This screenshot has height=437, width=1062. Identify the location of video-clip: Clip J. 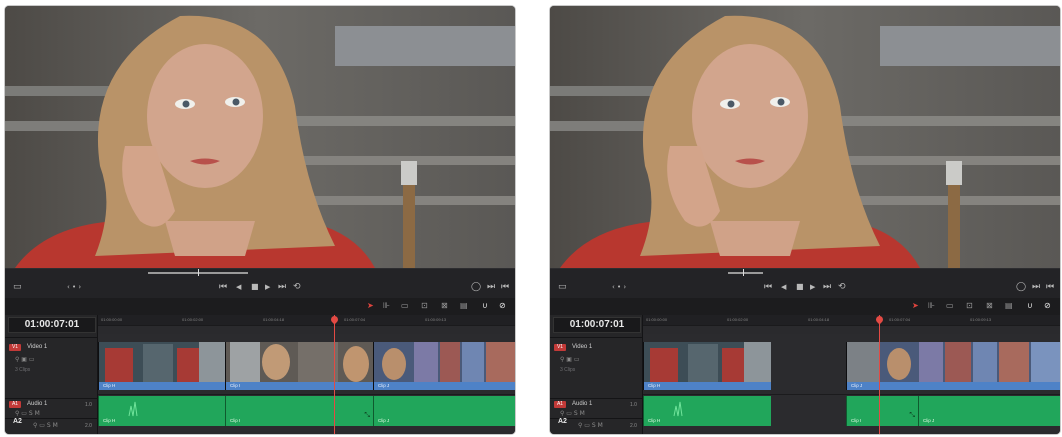
(444, 366).